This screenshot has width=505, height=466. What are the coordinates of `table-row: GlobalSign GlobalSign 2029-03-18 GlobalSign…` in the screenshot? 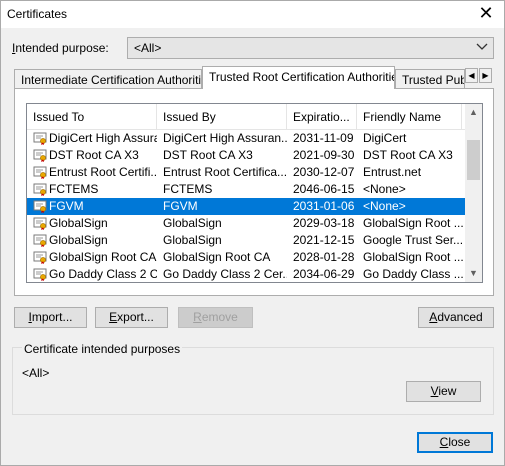 It's located at (247, 223).